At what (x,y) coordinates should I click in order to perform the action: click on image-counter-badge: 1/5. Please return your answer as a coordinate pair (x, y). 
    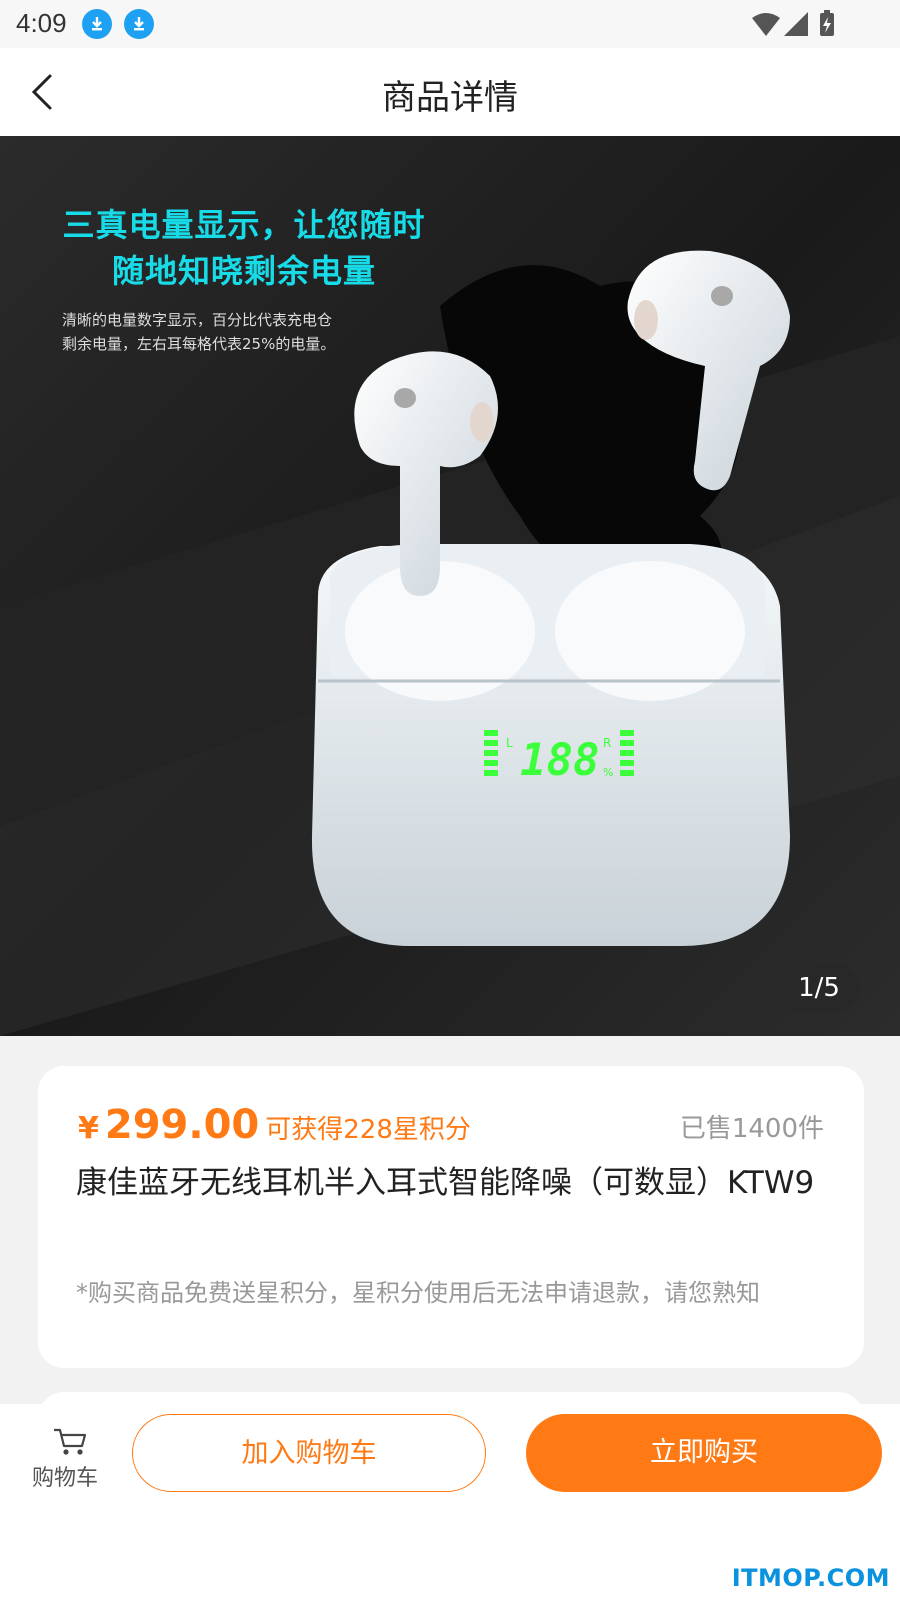
    Looking at the image, I should click on (819, 988).